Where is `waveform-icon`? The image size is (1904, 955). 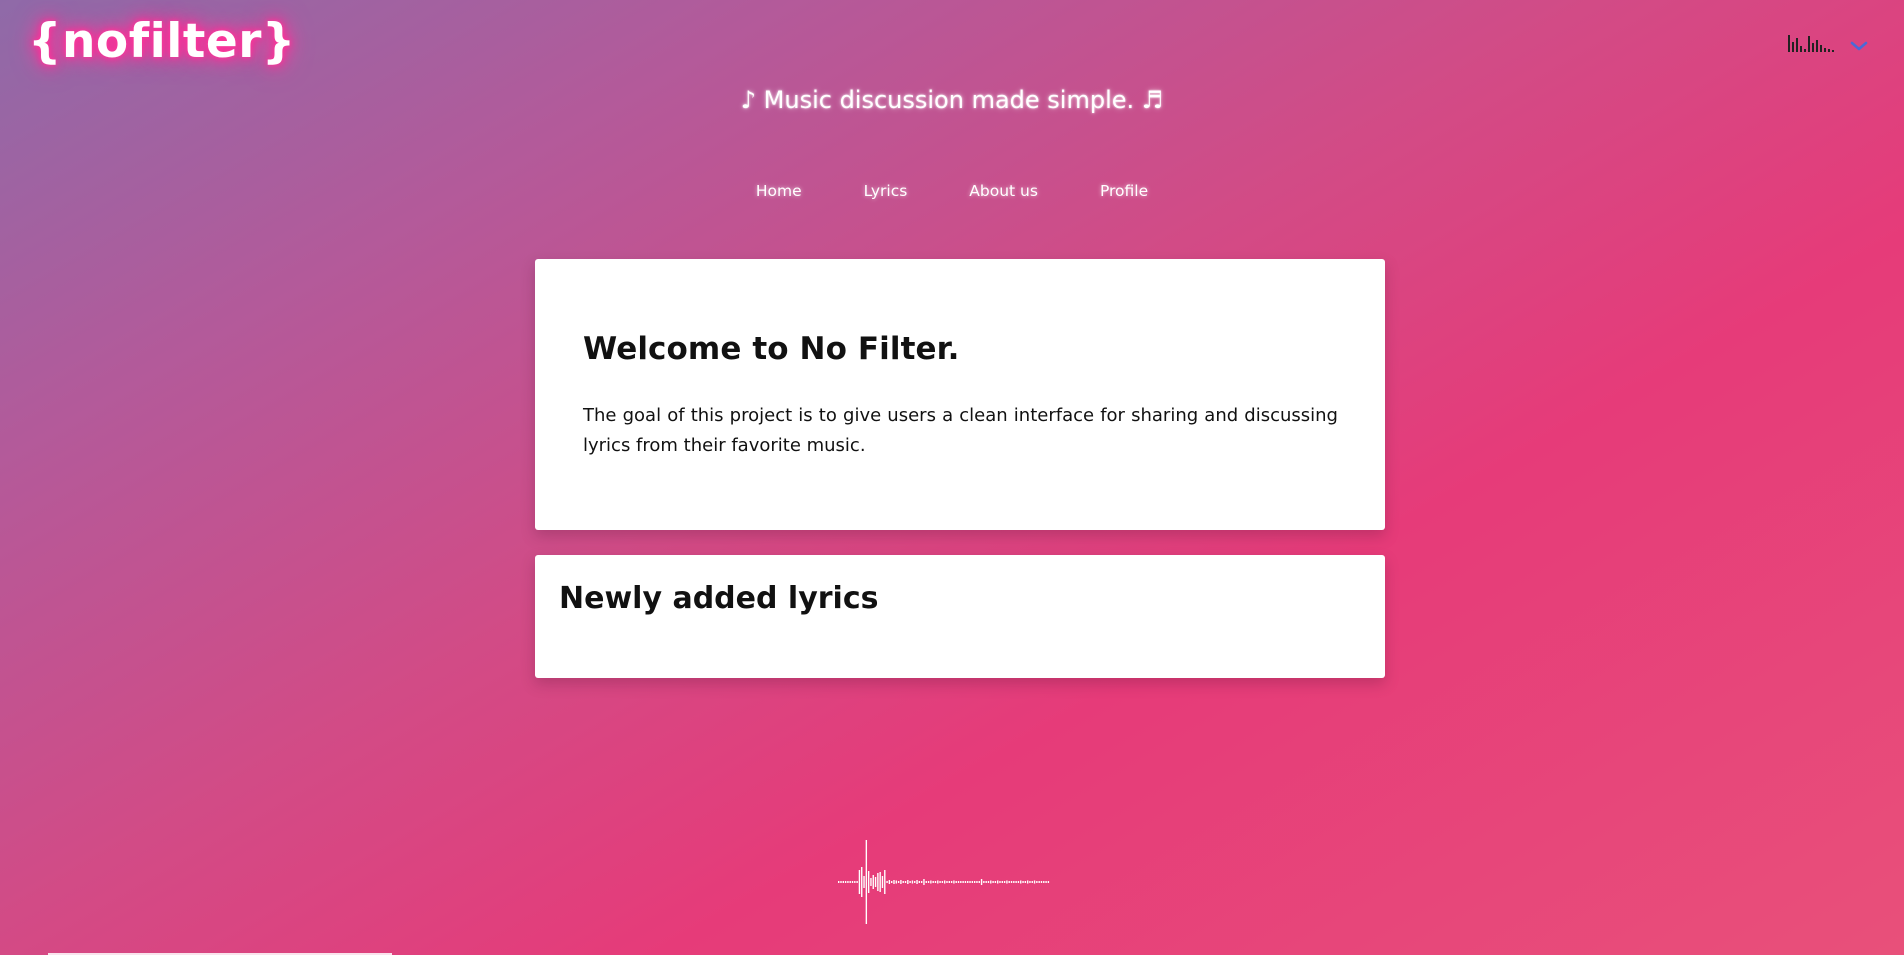
waveform-icon is located at coordinates (944, 882).